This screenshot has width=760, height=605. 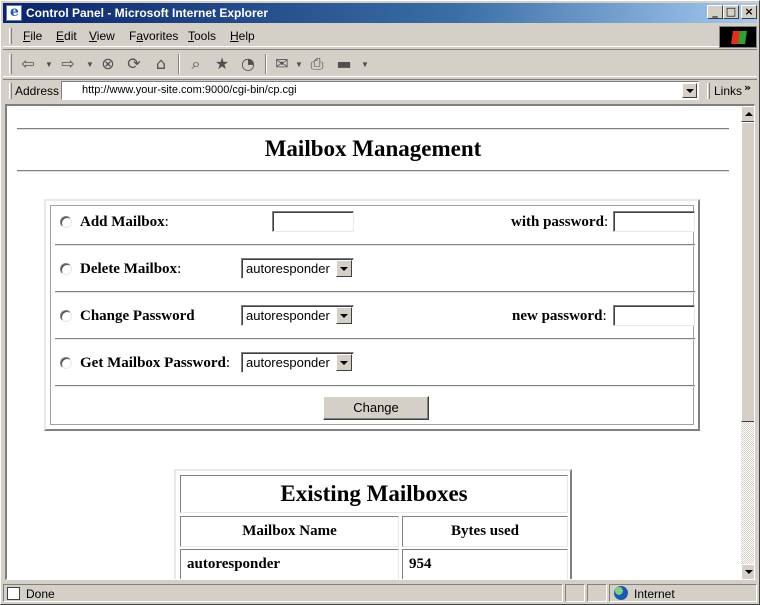 What do you see at coordinates (66, 269) in the screenshot?
I see `delete-mailbox-radio` at bounding box center [66, 269].